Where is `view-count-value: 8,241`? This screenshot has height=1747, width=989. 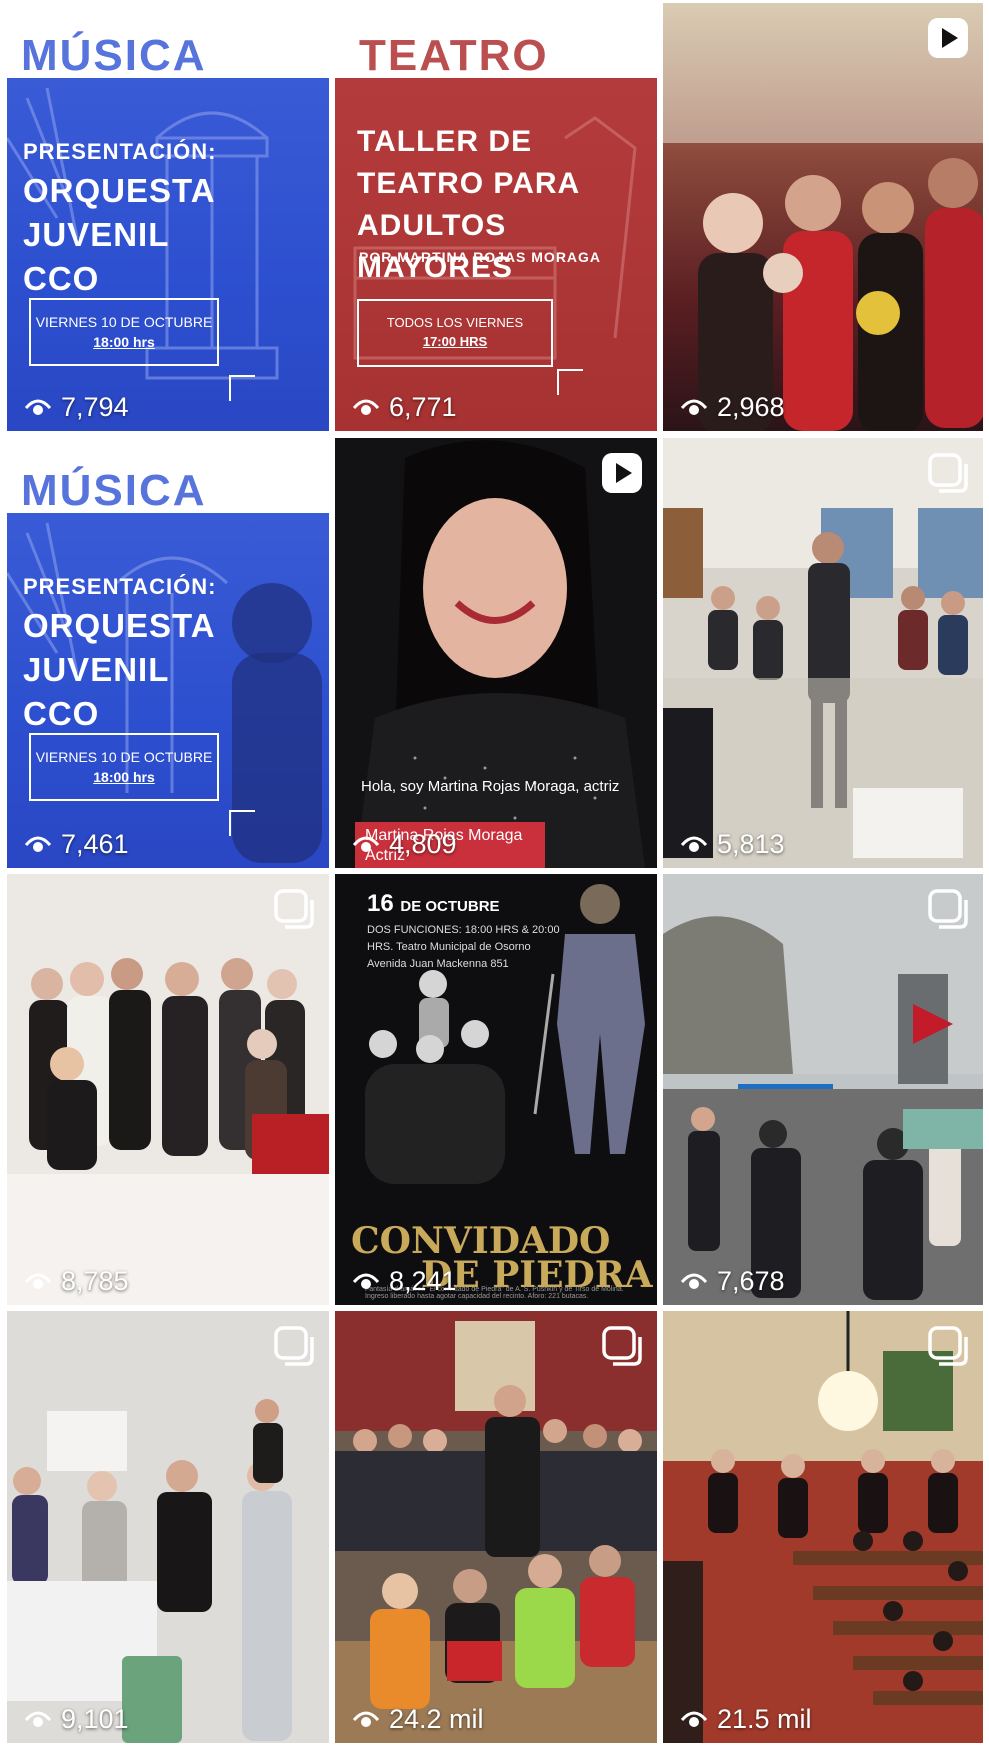
view-count-value: 8,241 is located at coordinates (423, 1281).